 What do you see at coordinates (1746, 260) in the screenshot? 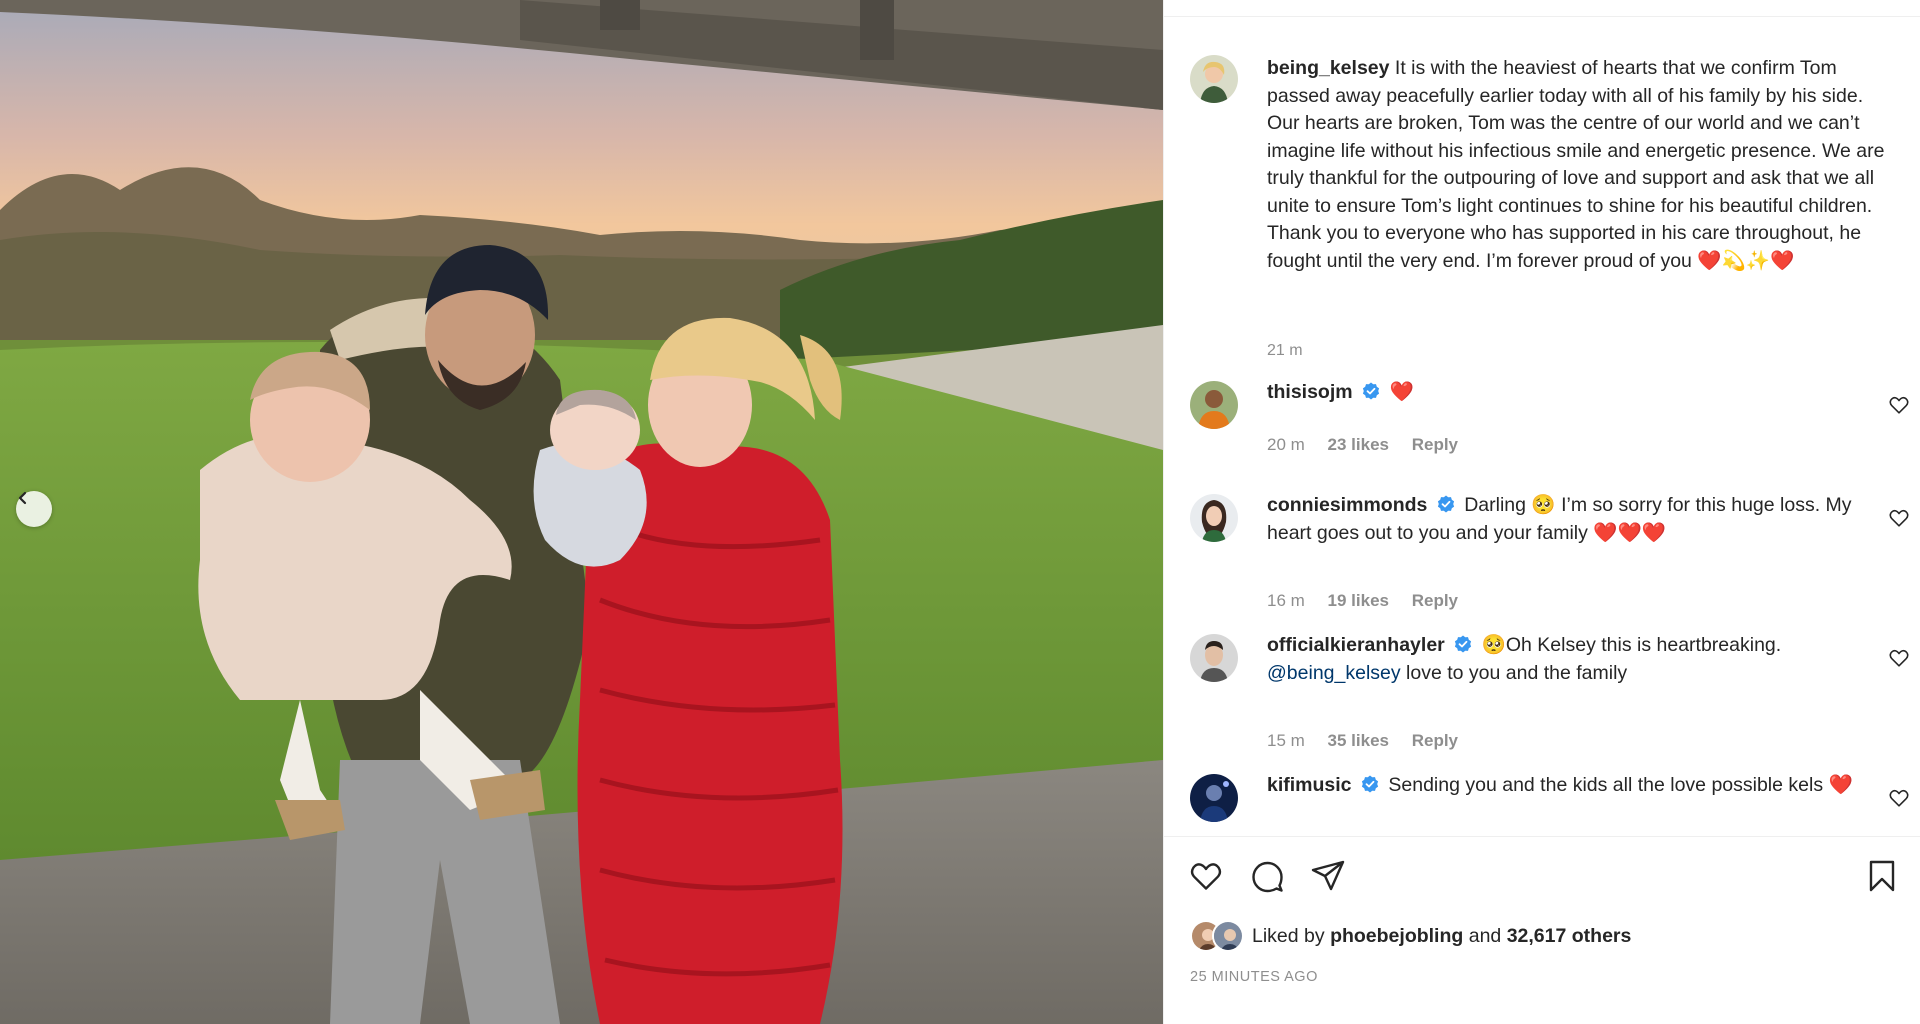
I see `caption-emoji: ❤️💫✨❤️` at bounding box center [1746, 260].